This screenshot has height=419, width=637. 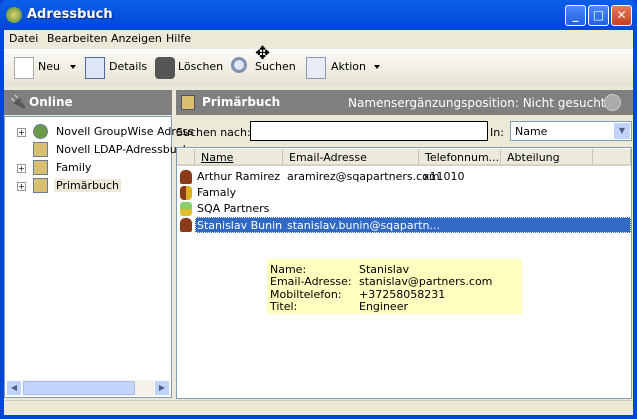 What do you see at coordinates (318, 38) in the screenshot?
I see `menu-bar: Datei Bearbeiten Anzeigen Hilfe` at bounding box center [318, 38].